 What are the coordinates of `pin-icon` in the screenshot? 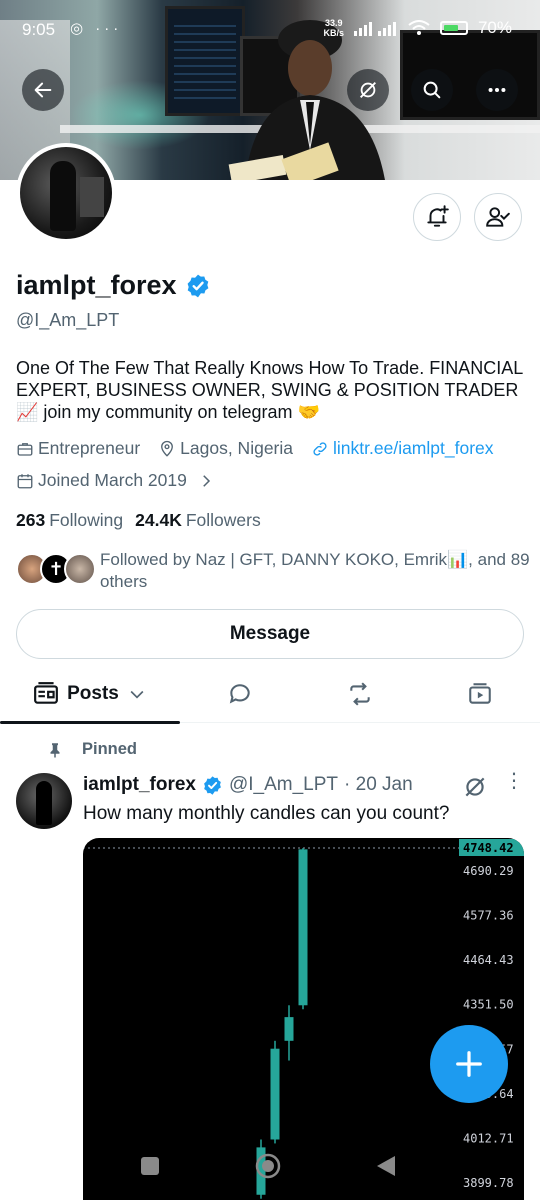 It's located at (55, 749).